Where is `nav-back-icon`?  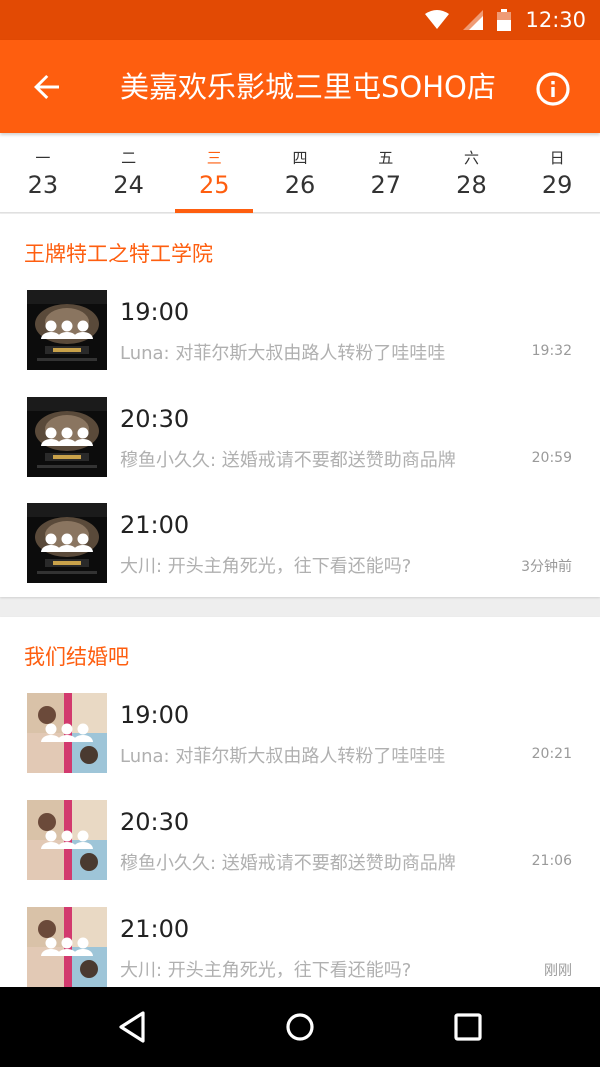
nav-back-icon is located at coordinates (132, 1027).